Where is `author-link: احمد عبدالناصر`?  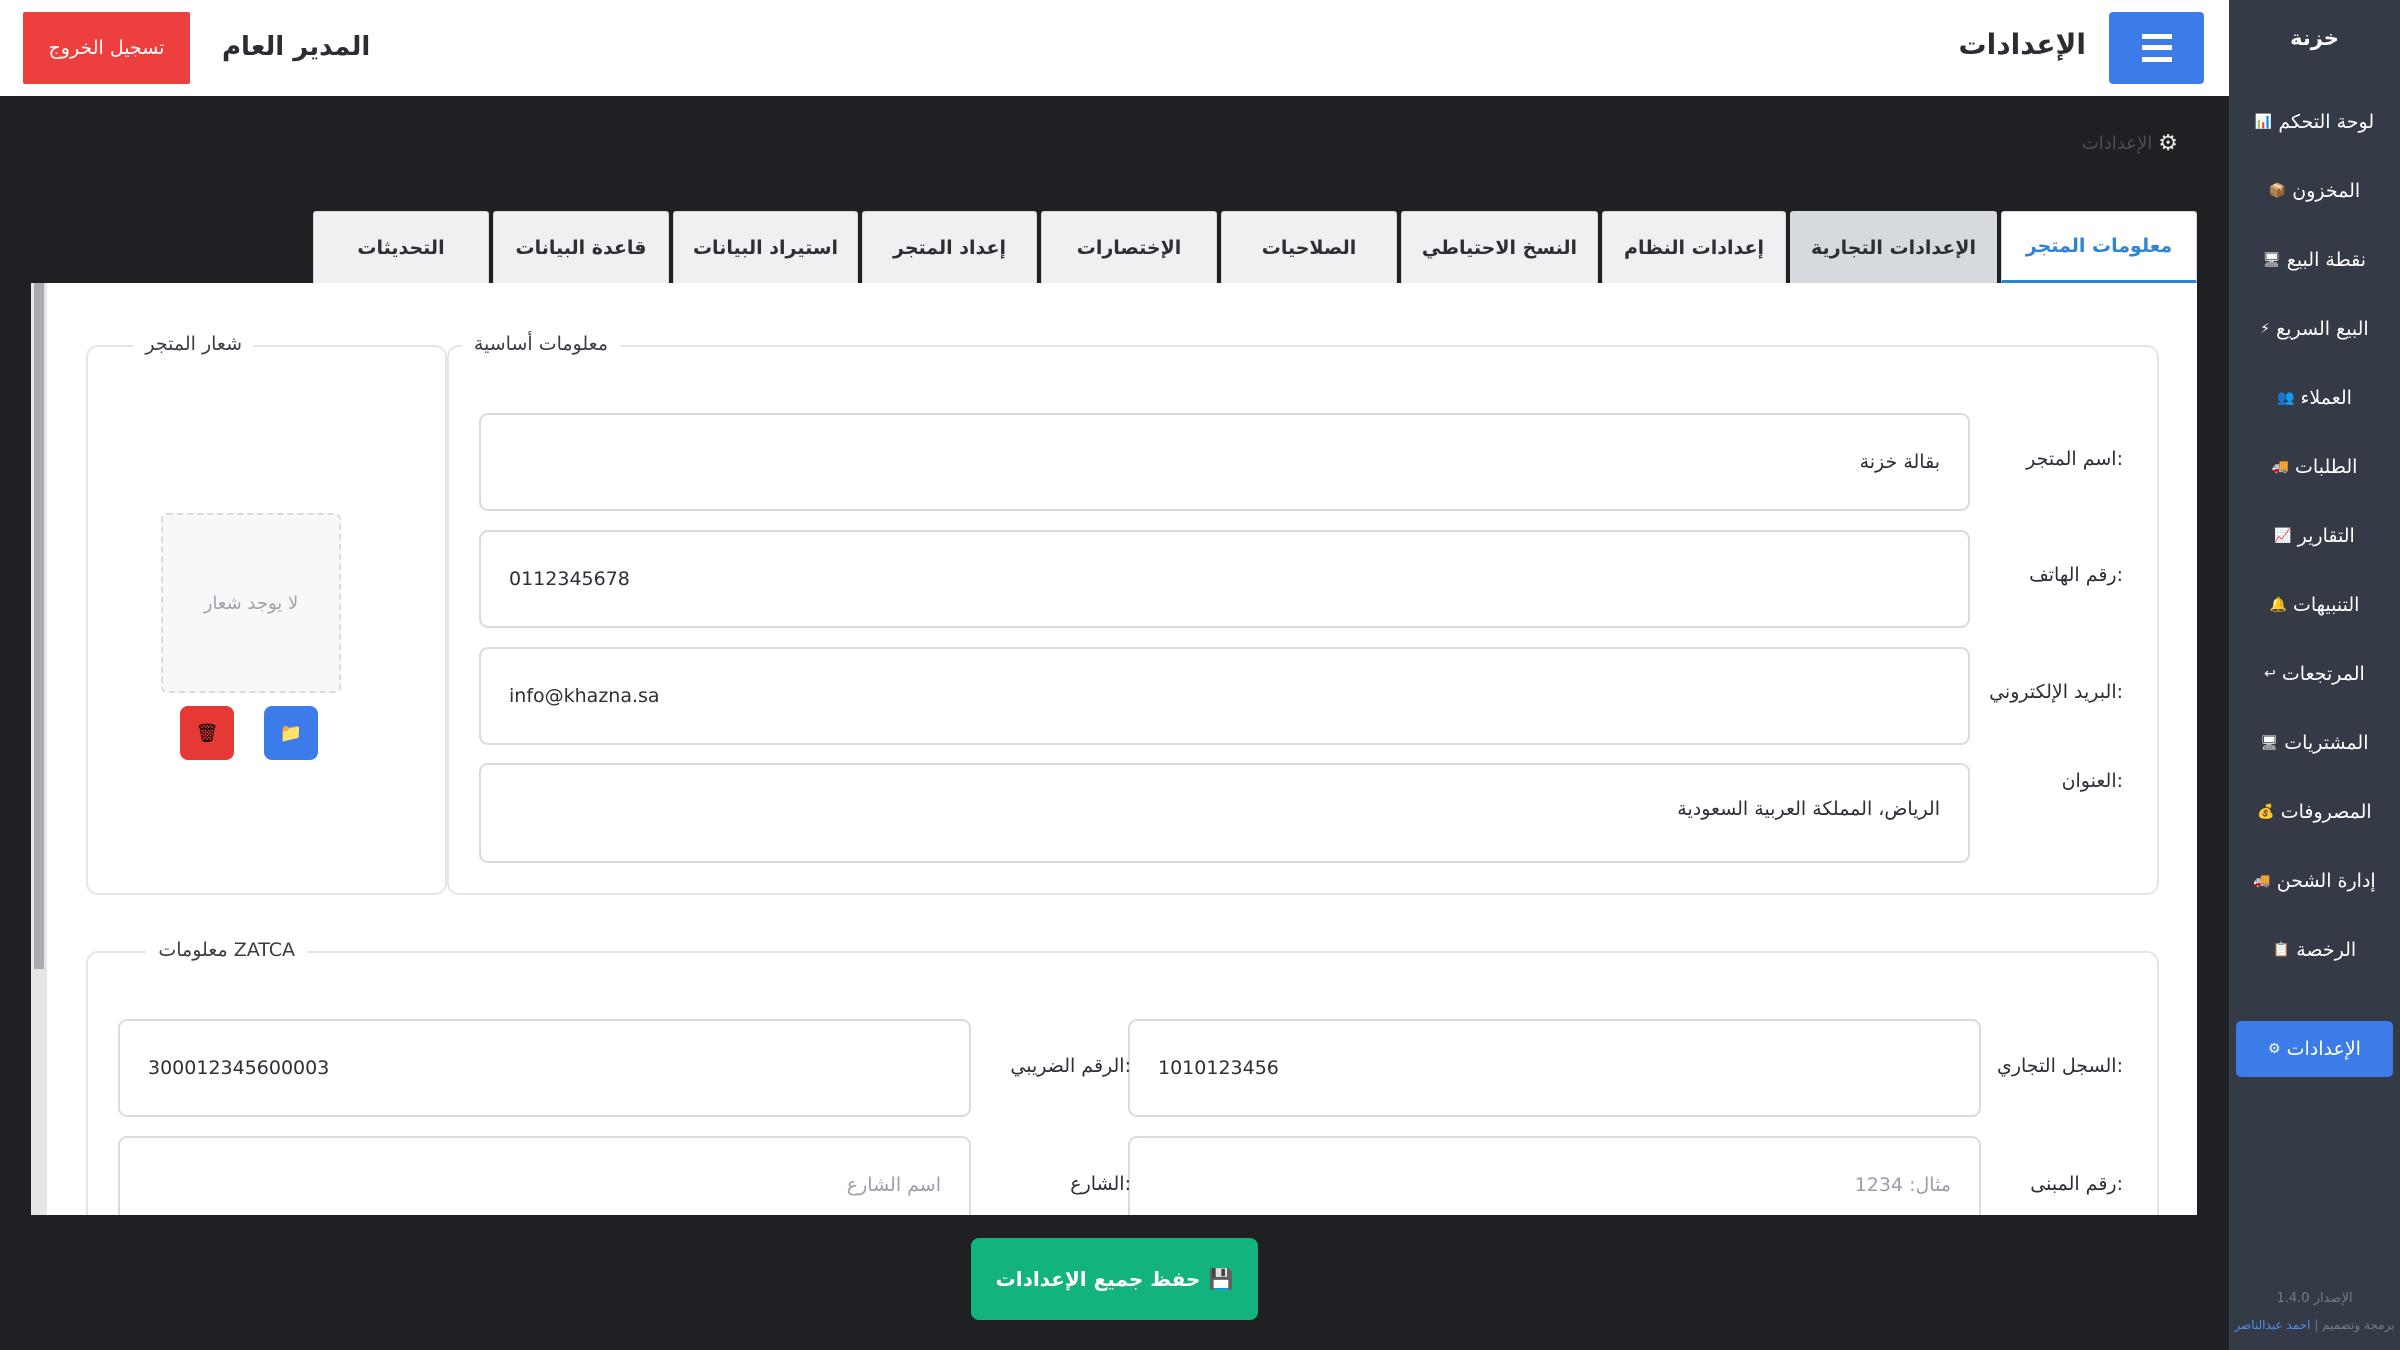 author-link: احمد عبدالناصر is located at coordinates (2272, 1325).